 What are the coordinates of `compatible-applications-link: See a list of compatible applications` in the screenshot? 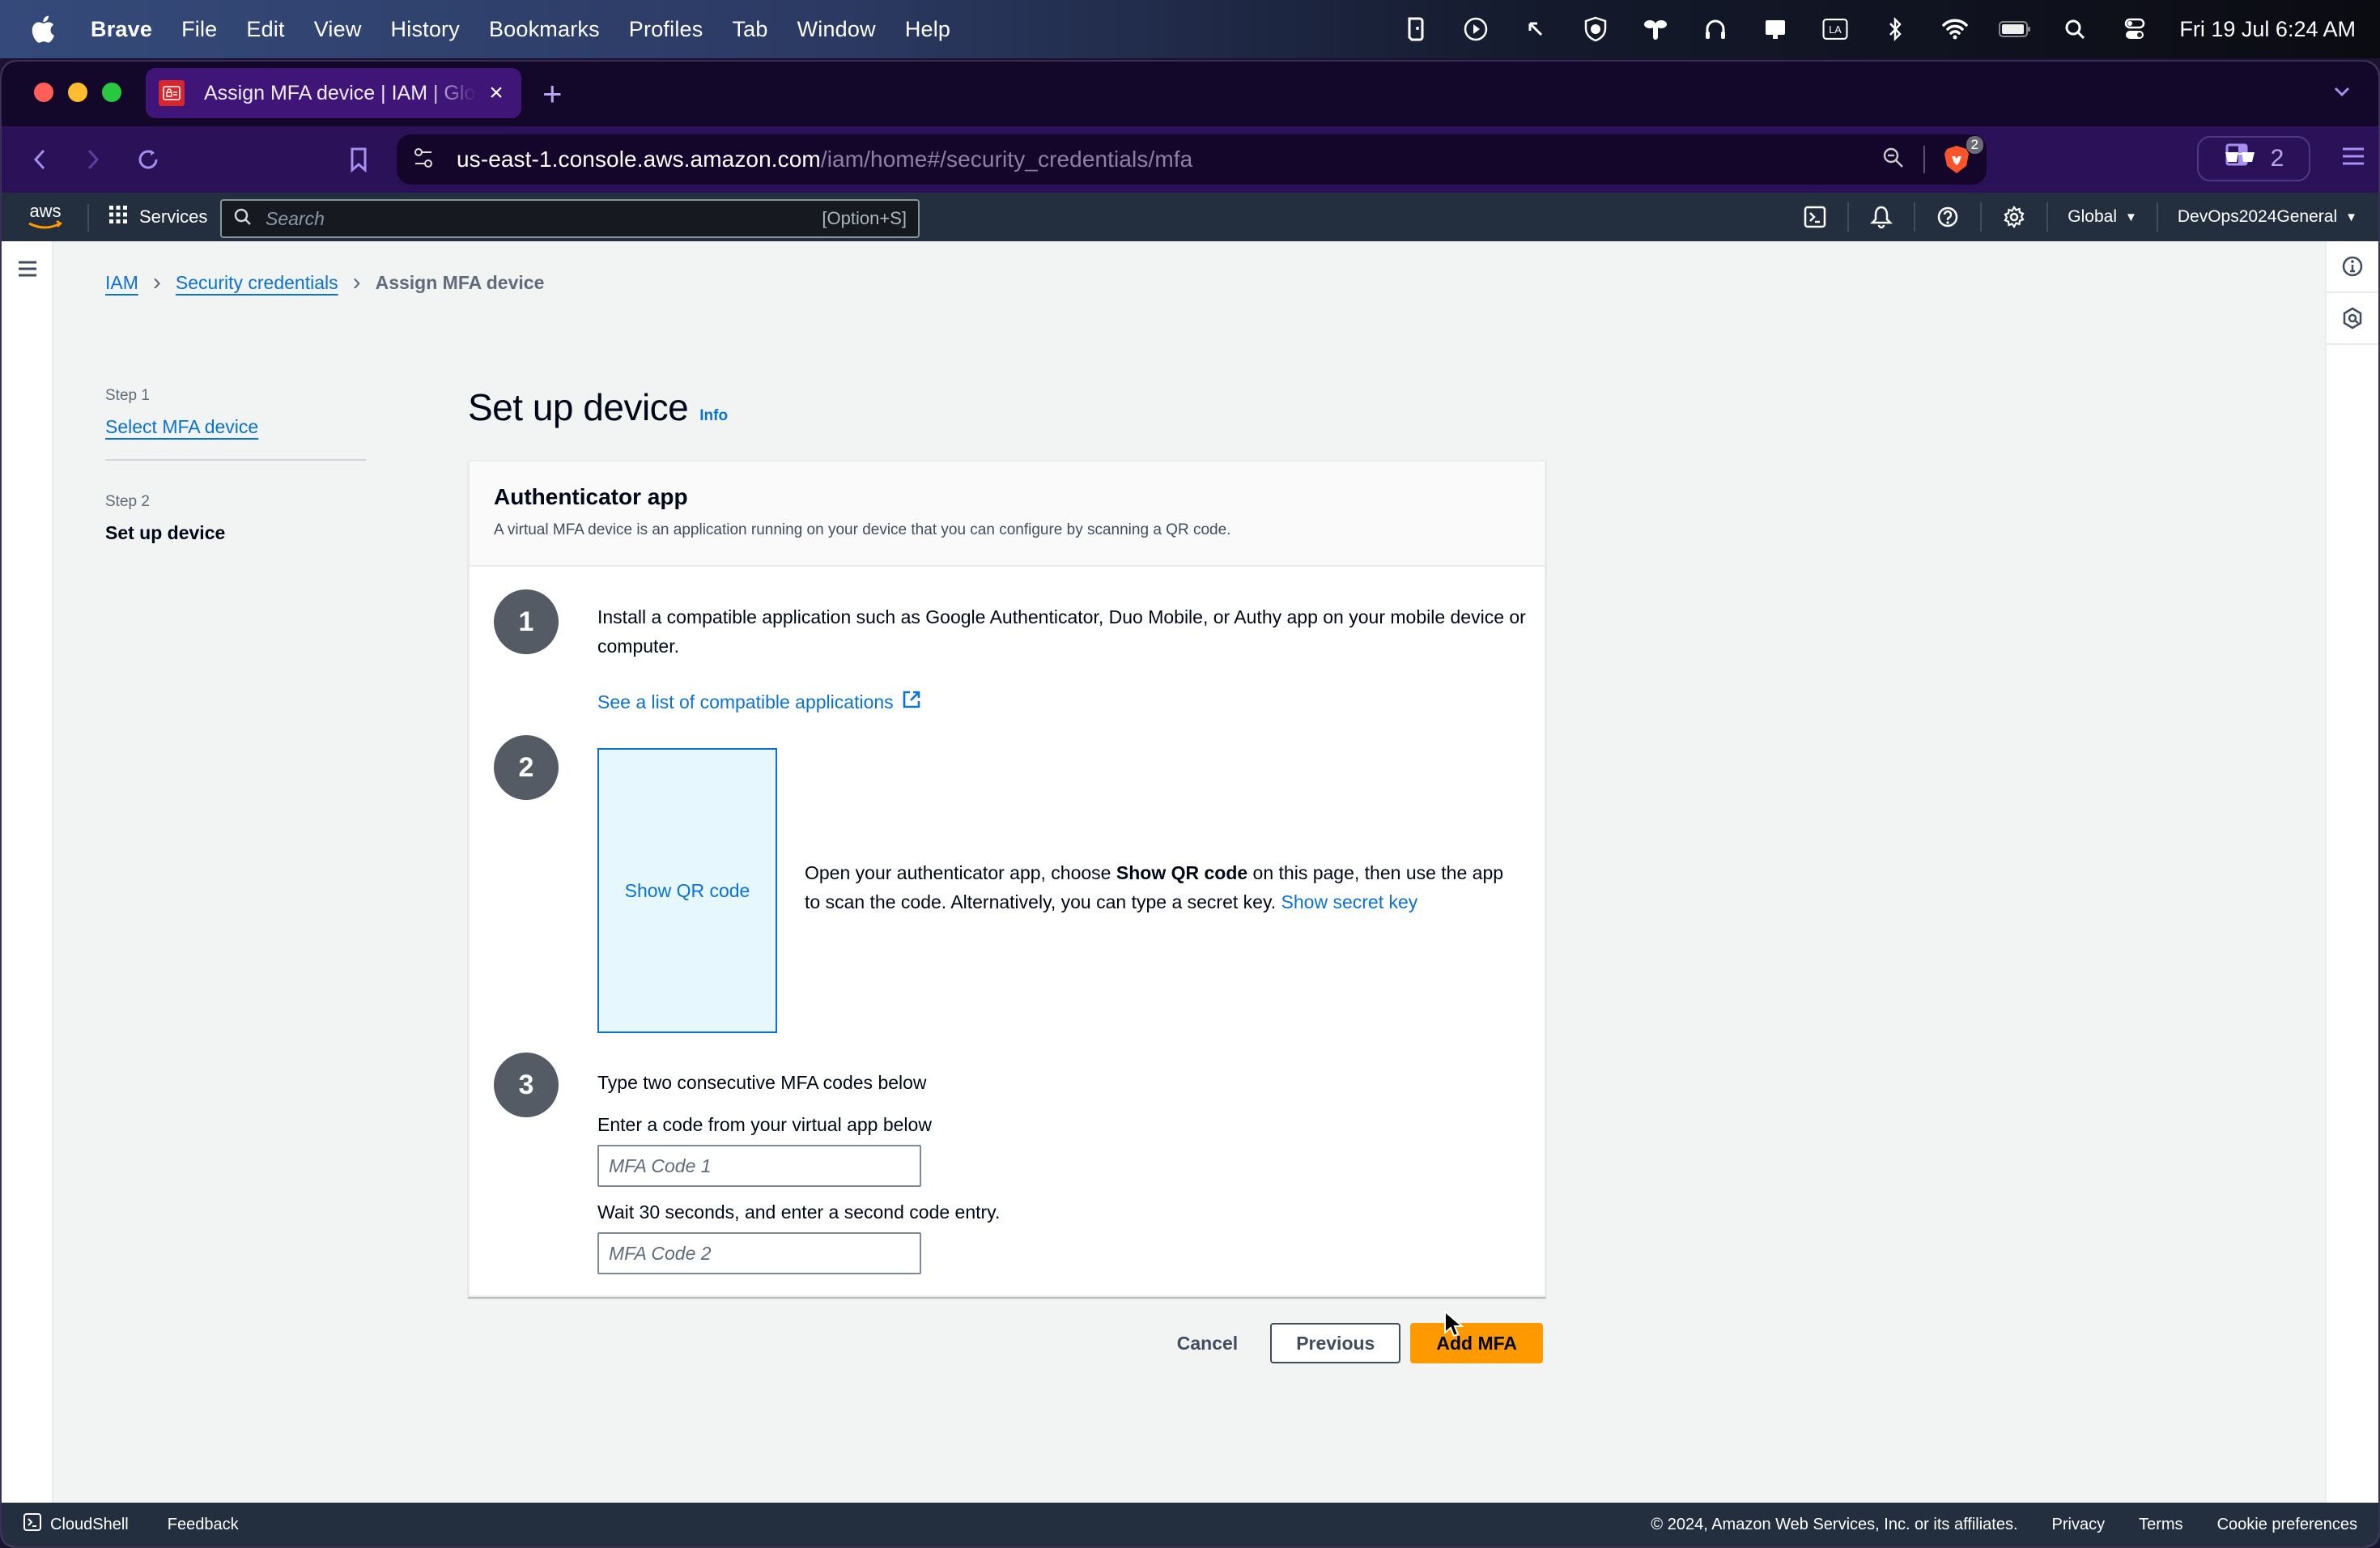 It's located at (759, 702).